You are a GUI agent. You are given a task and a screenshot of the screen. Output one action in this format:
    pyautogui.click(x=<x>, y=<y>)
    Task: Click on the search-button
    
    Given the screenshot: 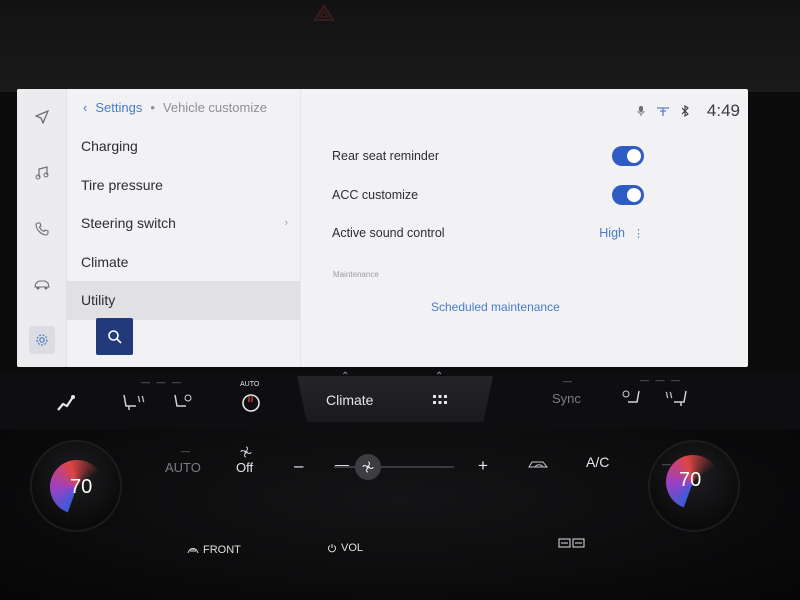 What is the action you would take?
    pyautogui.click(x=114, y=336)
    